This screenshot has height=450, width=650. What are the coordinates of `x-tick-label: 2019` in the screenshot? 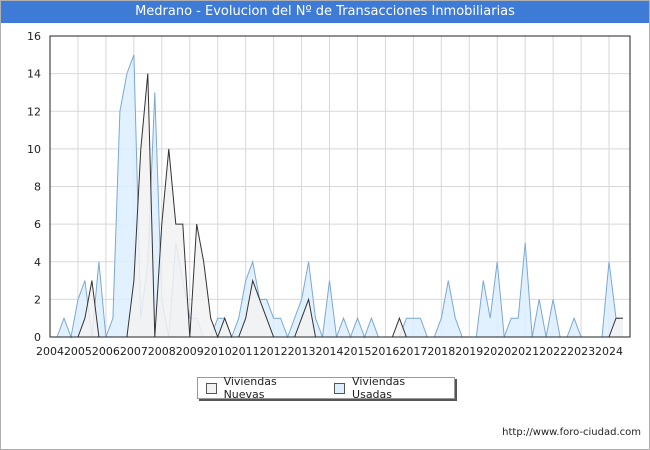 It's located at (469, 351).